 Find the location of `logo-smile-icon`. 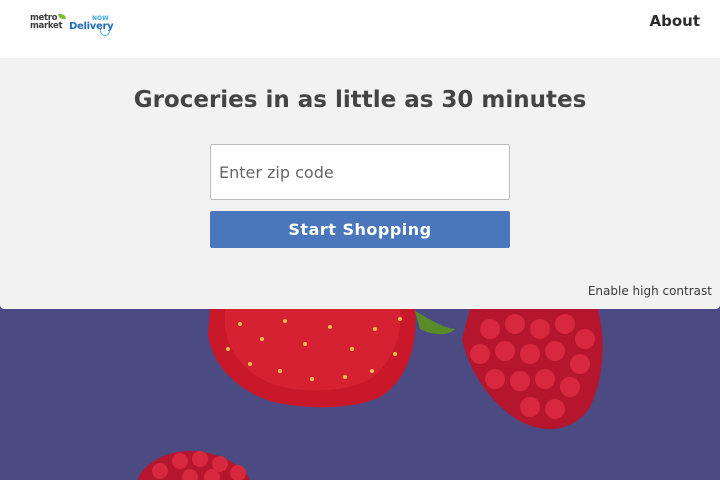

logo-smile-icon is located at coordinates (105, 32).